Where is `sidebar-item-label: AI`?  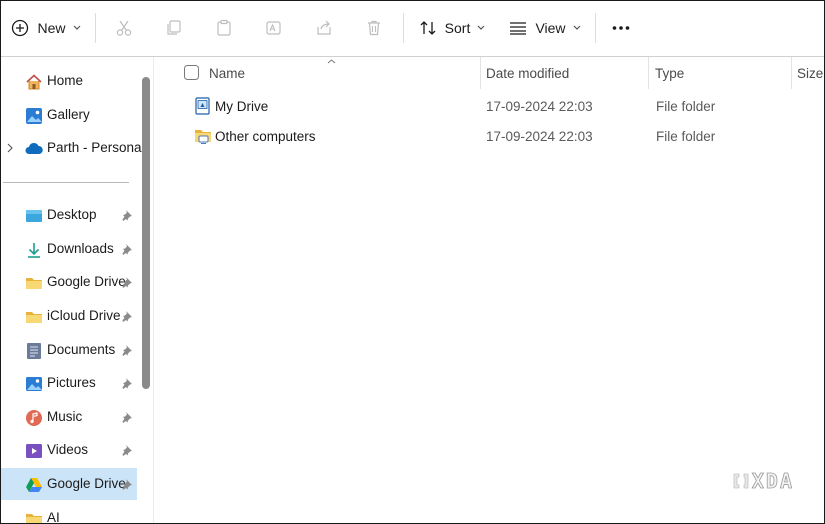
sidebar-item-label: AI is located at coordinates (53, 517).